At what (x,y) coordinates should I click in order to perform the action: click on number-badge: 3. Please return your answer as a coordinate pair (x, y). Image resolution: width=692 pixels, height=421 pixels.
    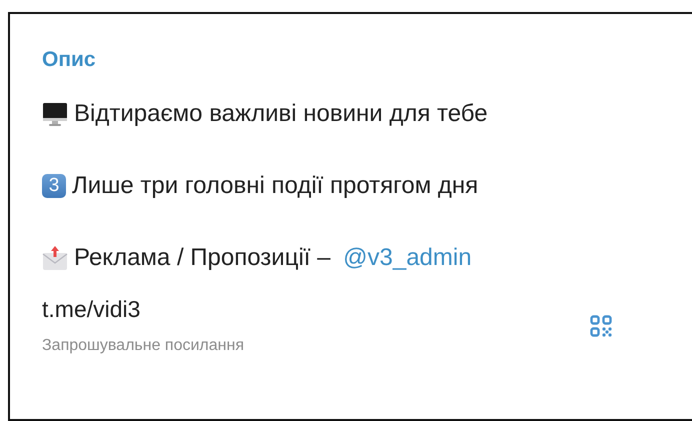
    Looking at the image, I should click on (54, 186).